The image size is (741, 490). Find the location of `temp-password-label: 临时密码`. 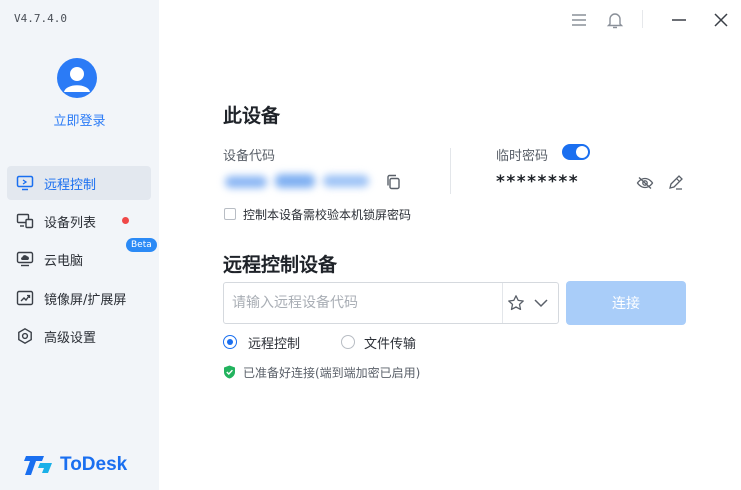

temp-password-label: 临时密码 is located at coordinates (522, 156).